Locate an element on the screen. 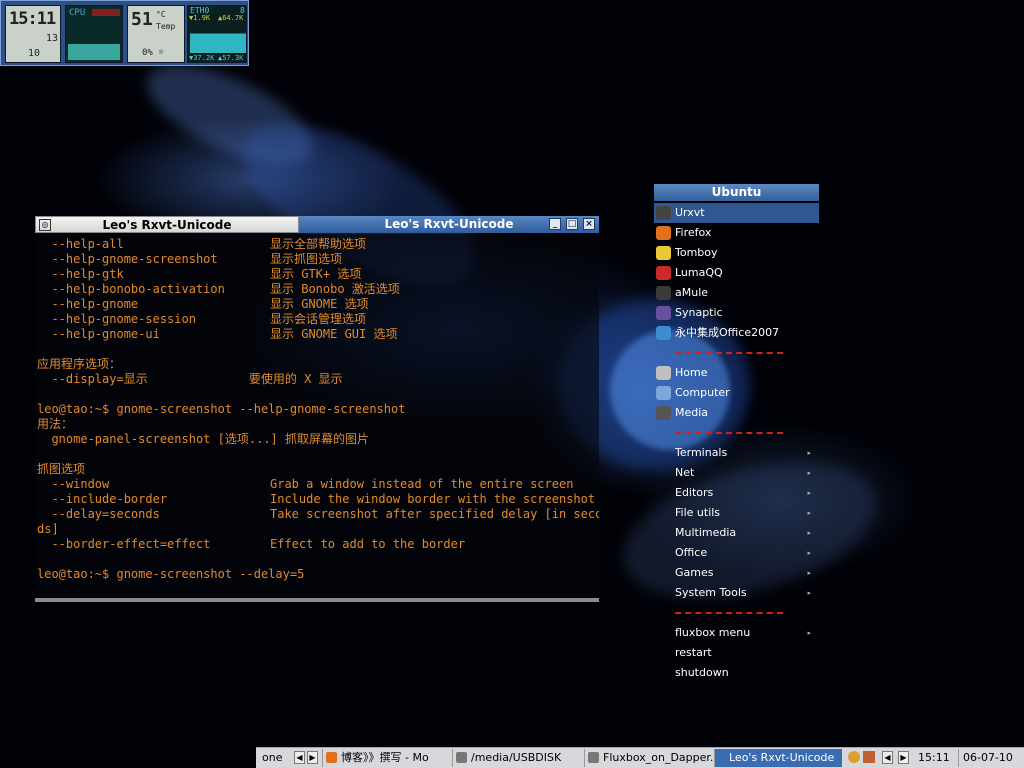  taskbar-task-label: 博客》》撰写 - Mo is located at coordinates (385, 757).